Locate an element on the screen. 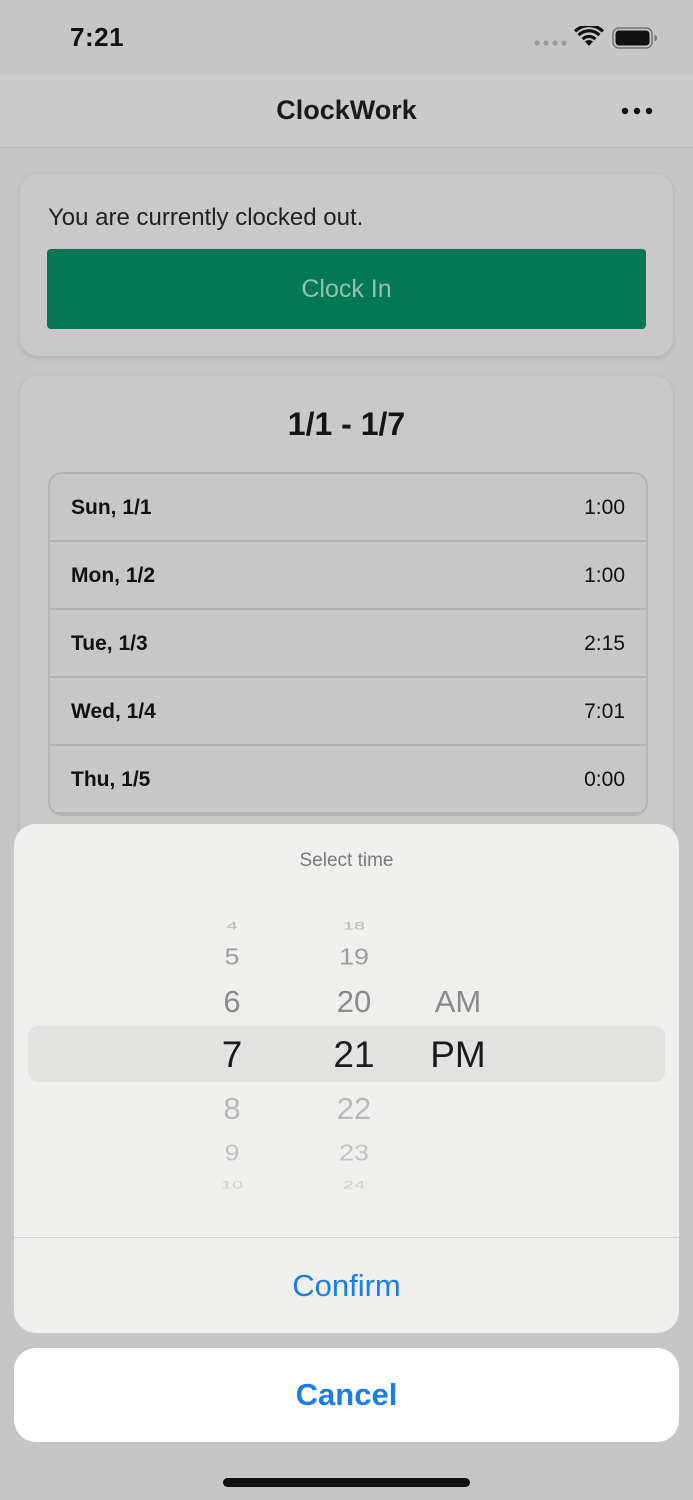 This screenshot has height=1500, width=693. day-hours: 0:00 is located at coordinates (604, 779).